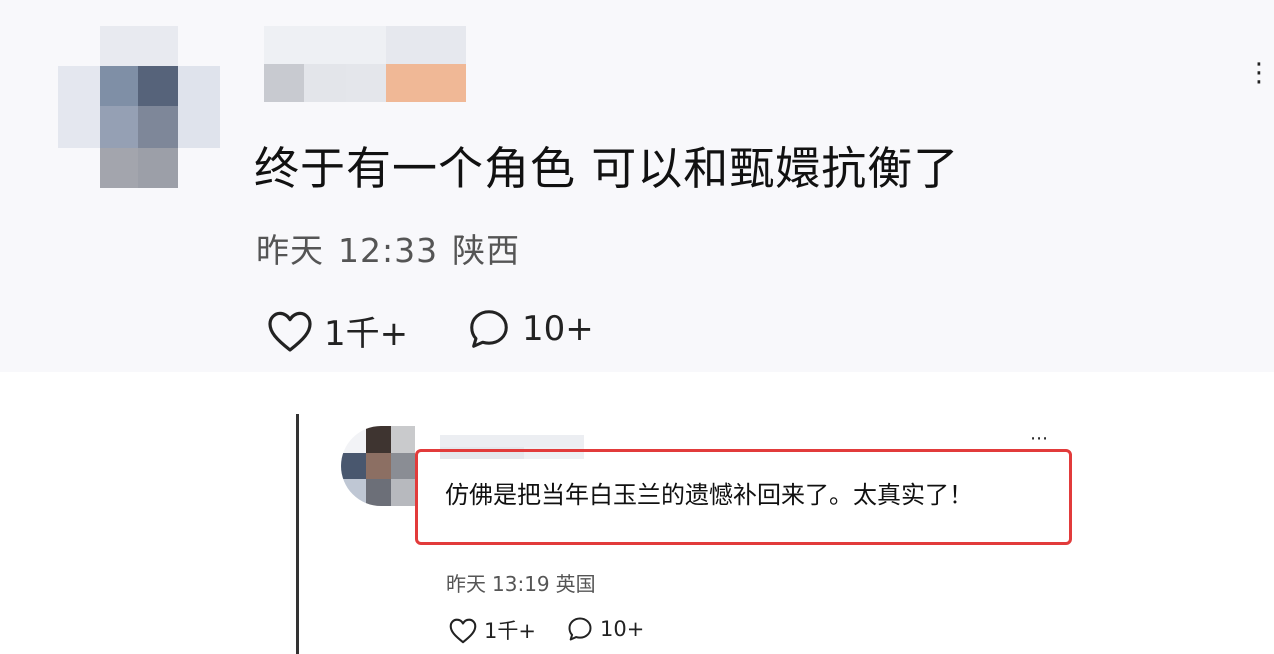  Describe the element at coordinates (486, 250) in the screenshot. I see `comment-location: 陕西` at that location.